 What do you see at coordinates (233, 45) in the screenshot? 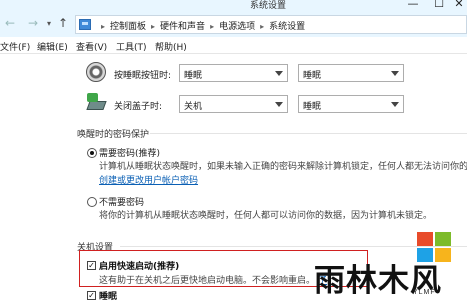
I see `menu-bar: 文件(F) 编辑(E) 查看(V) 工具(T) 帮助(H)` at bounding box center [233, 45].